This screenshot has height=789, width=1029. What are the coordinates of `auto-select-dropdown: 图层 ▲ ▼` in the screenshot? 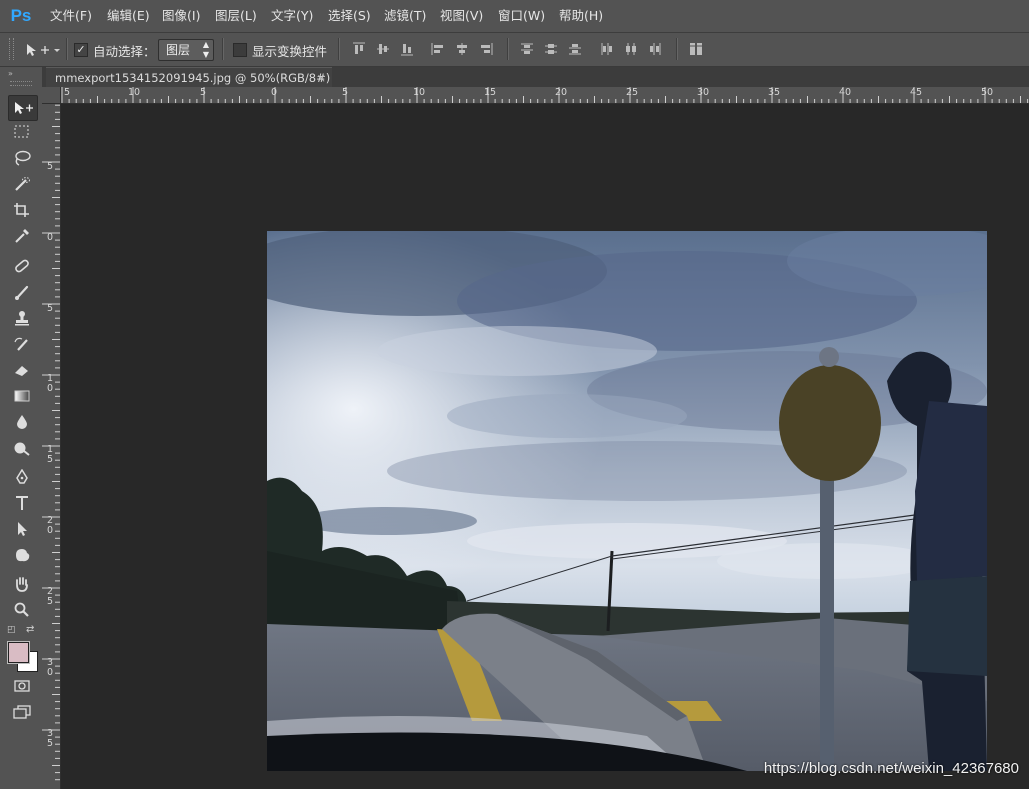 It's located at (186, 50).